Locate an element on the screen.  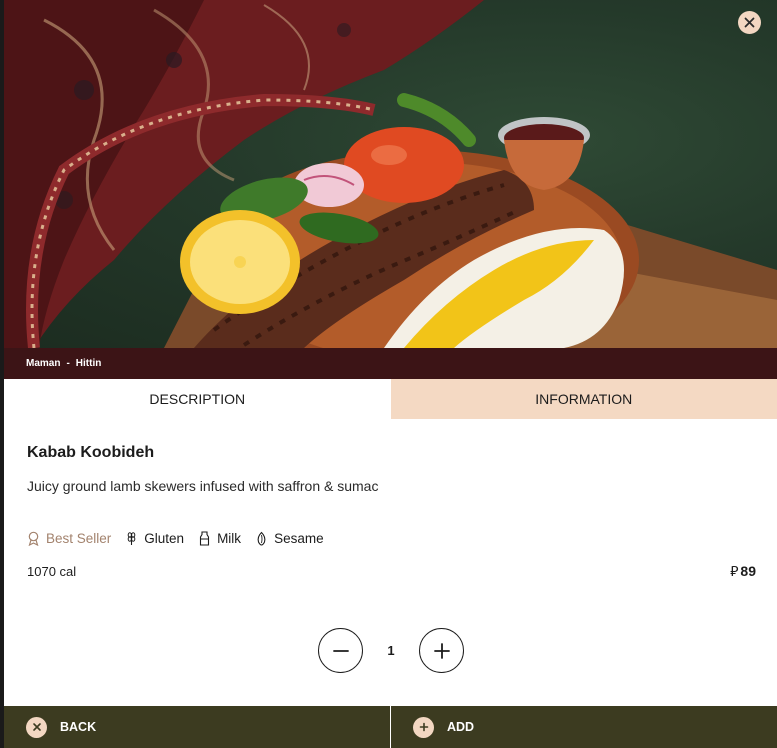
quantity-stepper: 1 is located at coordinates (391, 650).